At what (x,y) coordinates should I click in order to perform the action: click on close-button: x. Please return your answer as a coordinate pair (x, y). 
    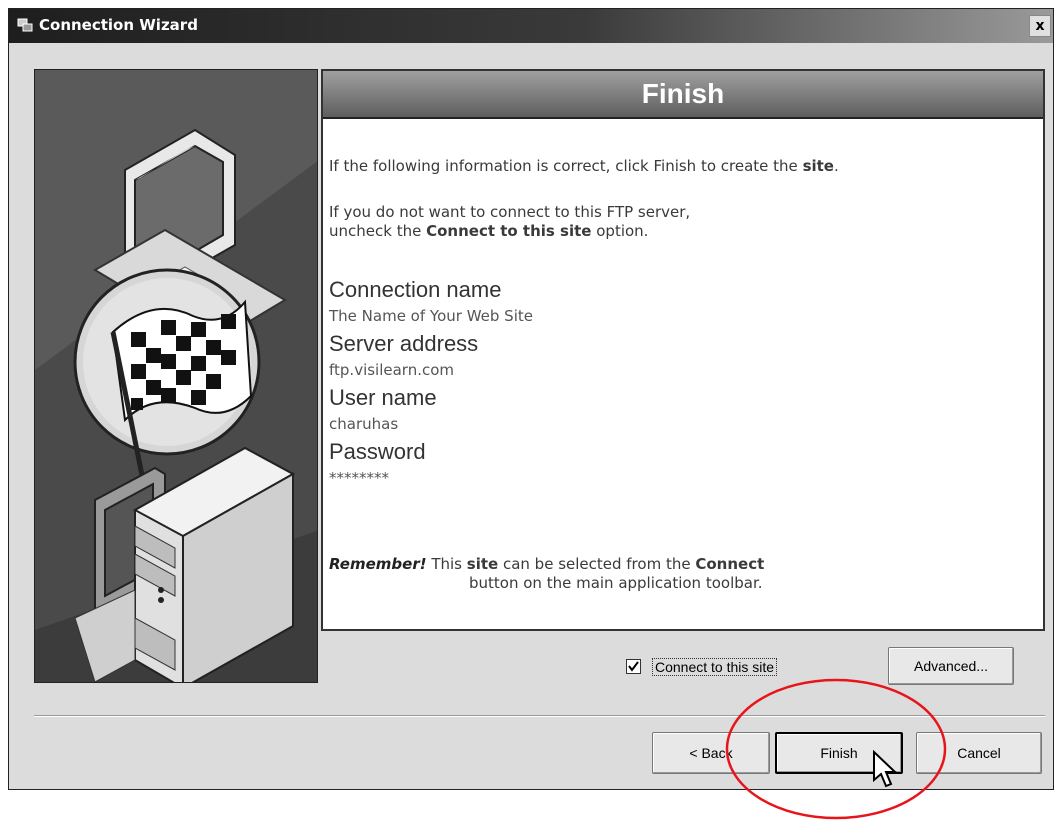
    Looking at the image, I should click on (1040, 26).